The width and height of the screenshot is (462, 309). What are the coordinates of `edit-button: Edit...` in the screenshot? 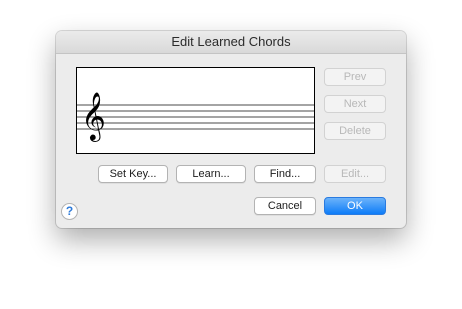 It's located at (355, 174).